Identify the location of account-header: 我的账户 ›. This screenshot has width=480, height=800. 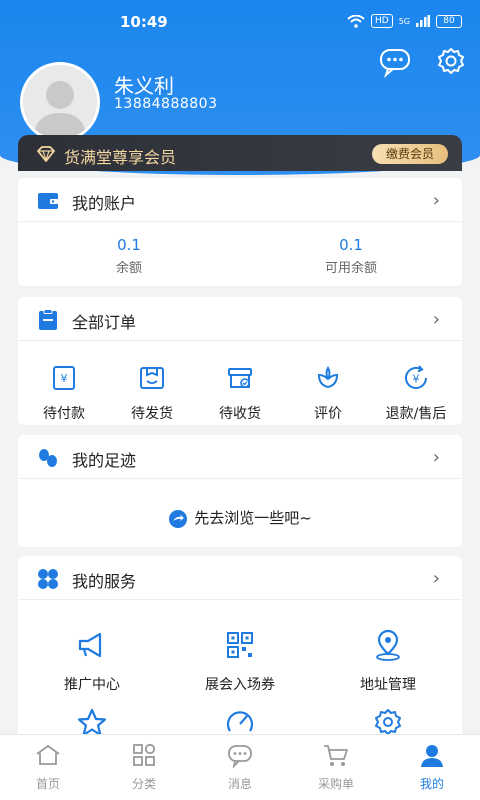
(240, 200).